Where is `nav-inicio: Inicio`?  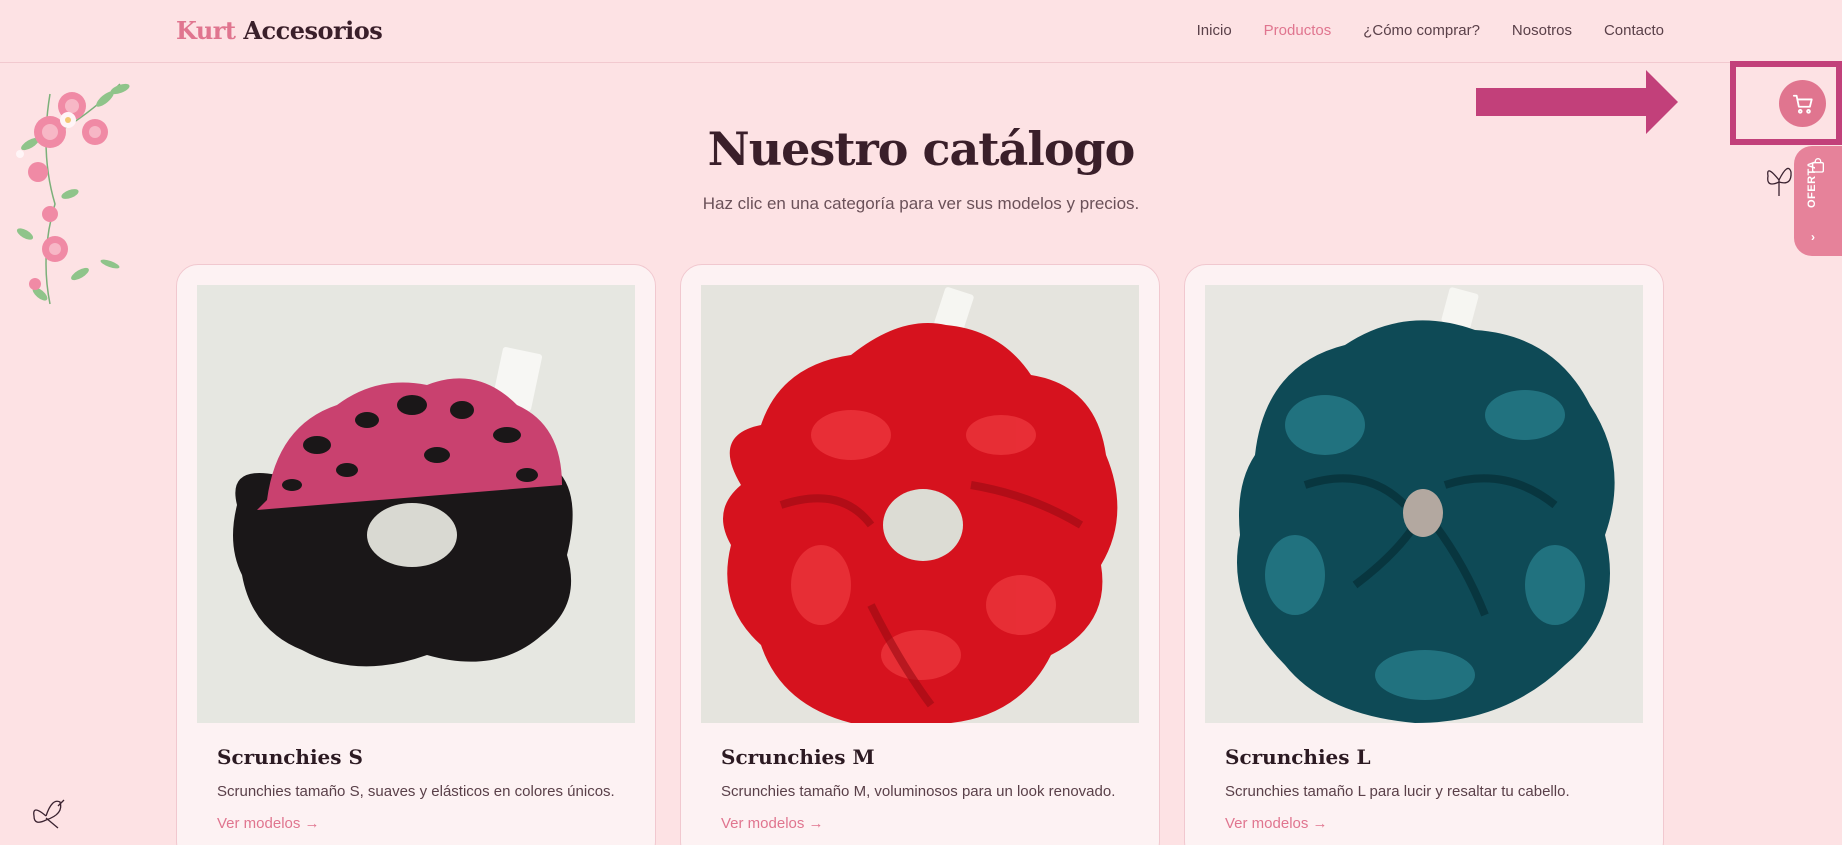
nav-inicio: Inicio is located at coordinates (1214, 30).